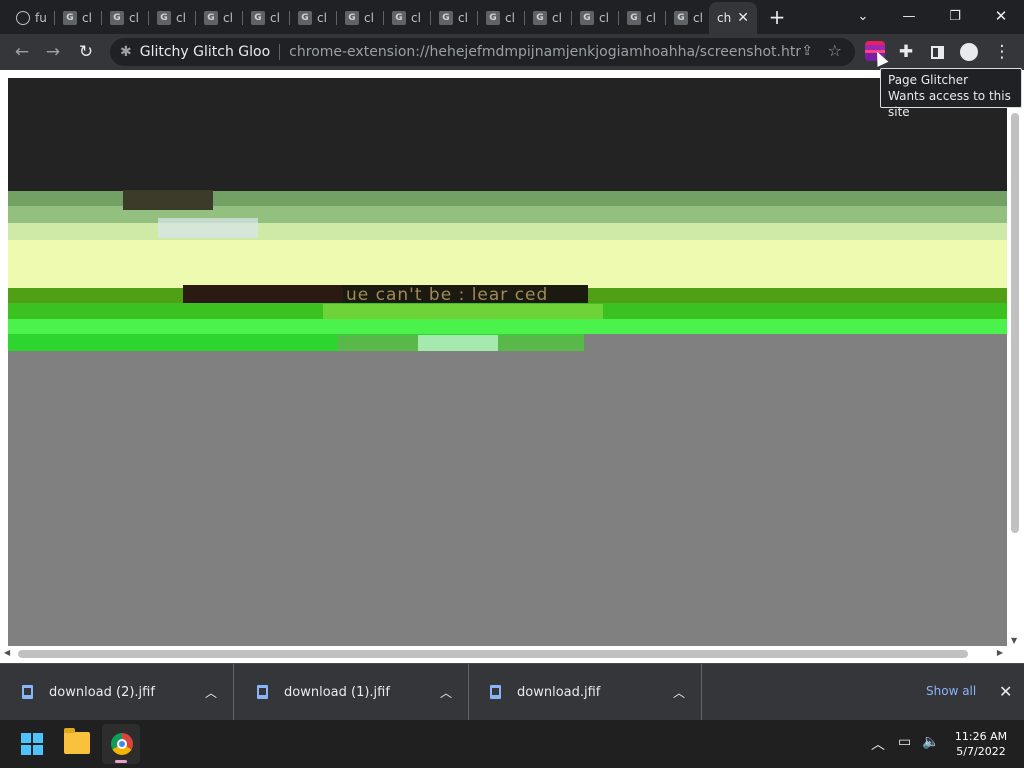 The height and width of the screenshot is (768, 1024). I want to click on page-title: Glitchy Glitch Gloo, so click(205, 52).